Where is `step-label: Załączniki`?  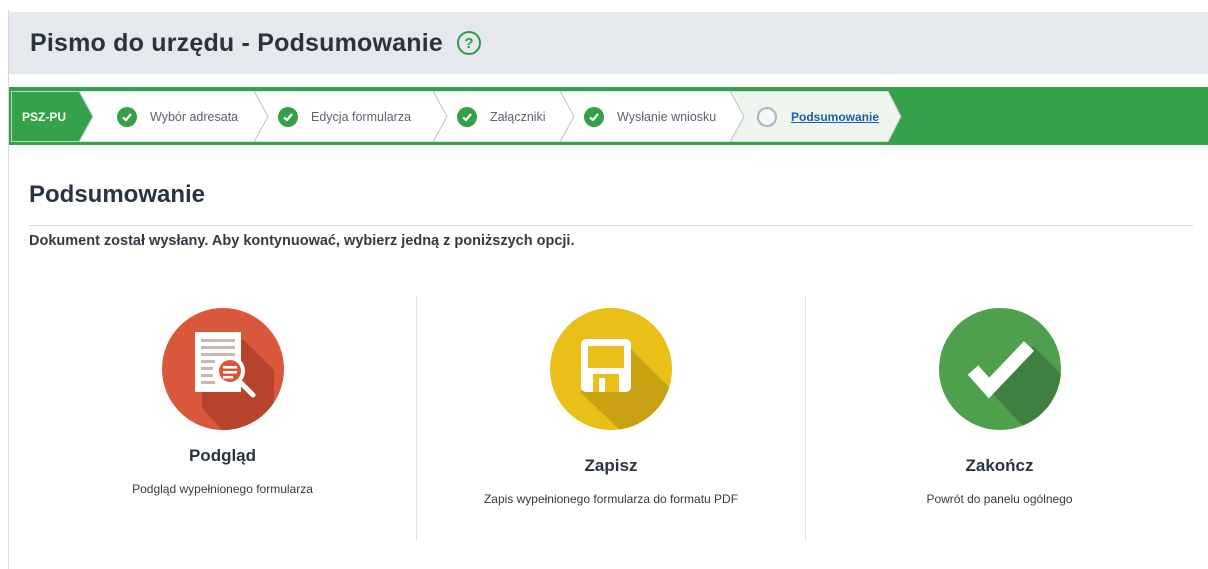
step-label: Załączniki is located at coordinates (518, 116).